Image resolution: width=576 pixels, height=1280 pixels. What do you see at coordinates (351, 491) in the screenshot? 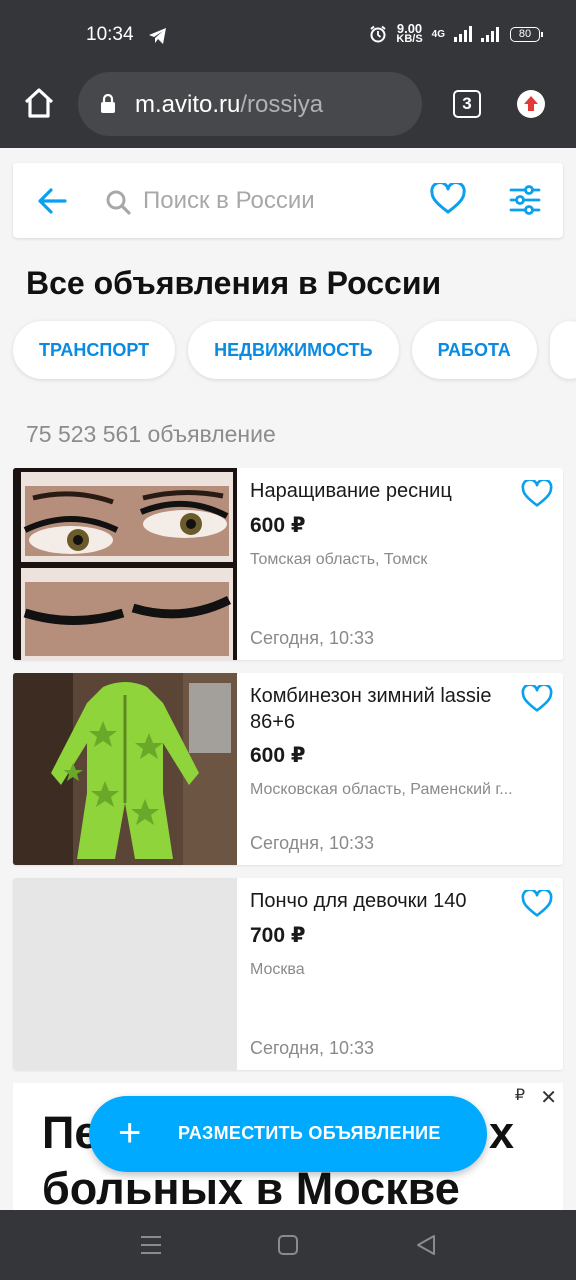
I see `listing-title: Наращивание ресниц` at bounding box center [351, 491].